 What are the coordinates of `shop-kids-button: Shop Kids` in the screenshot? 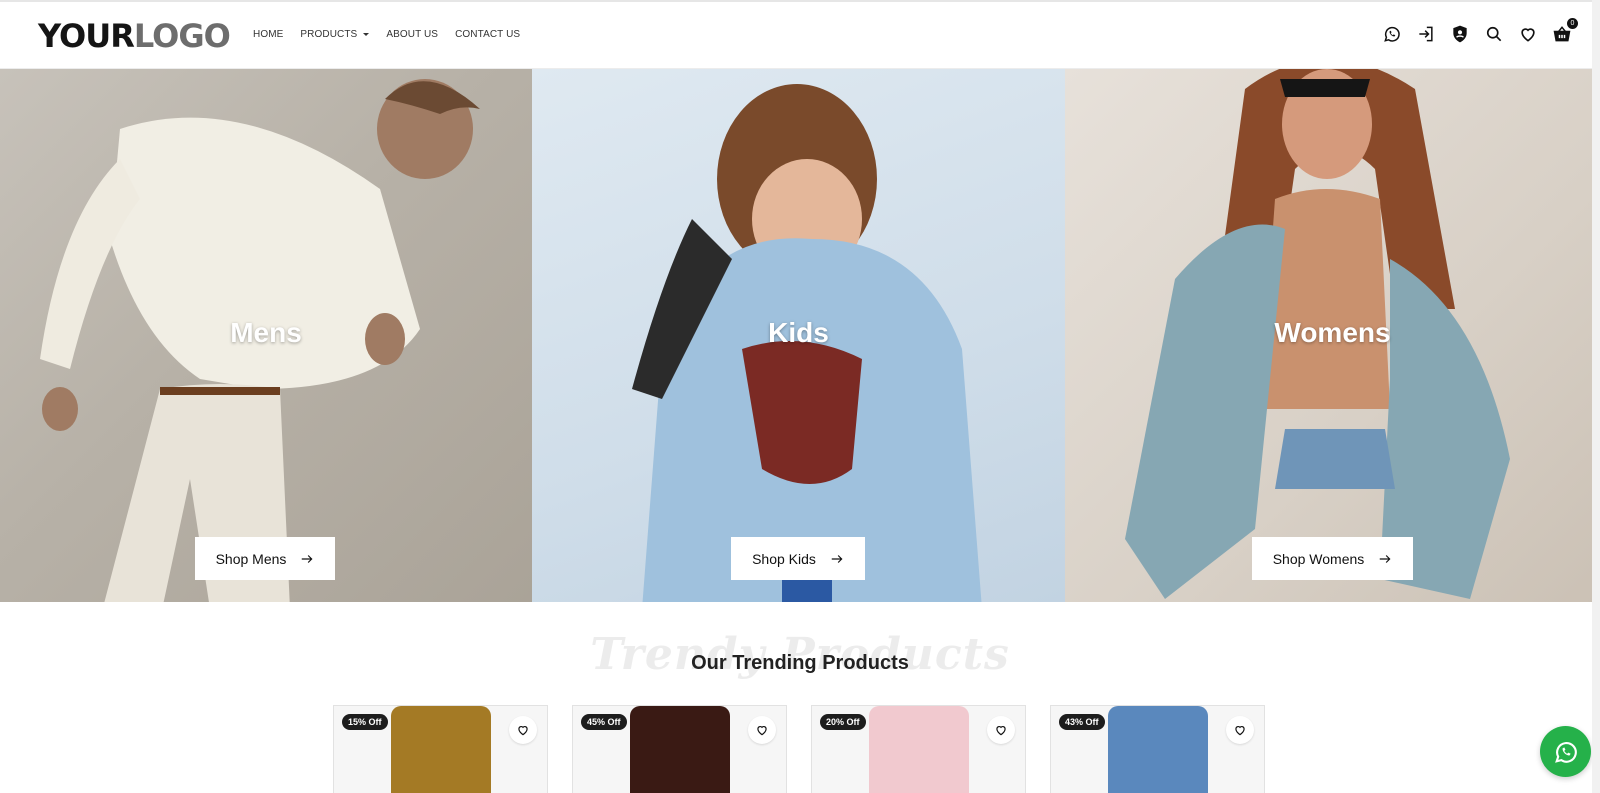 It's located at (798, 558).